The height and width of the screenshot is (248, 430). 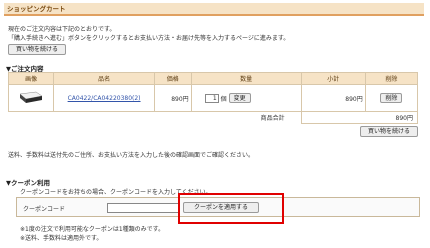 What do you see at coordinates (391, 78) in the screenshot?
I see `col-delete: 削除` at bounding box center [391, 78].